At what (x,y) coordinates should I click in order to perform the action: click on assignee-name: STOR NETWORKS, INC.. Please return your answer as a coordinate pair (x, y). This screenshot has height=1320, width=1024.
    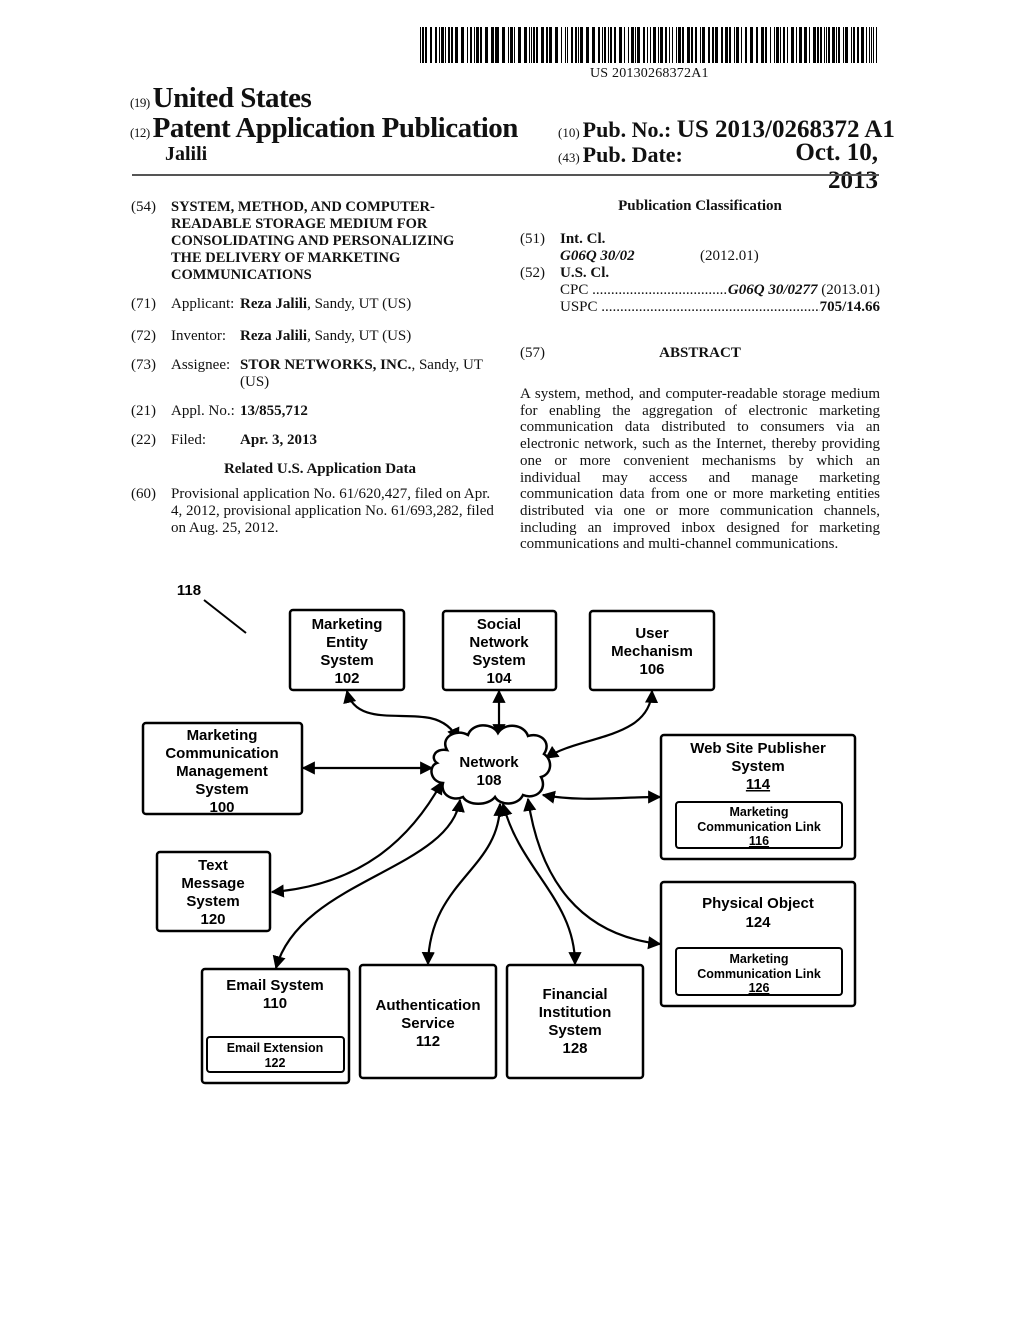
    Looking at the image, I should click on (326, 365).